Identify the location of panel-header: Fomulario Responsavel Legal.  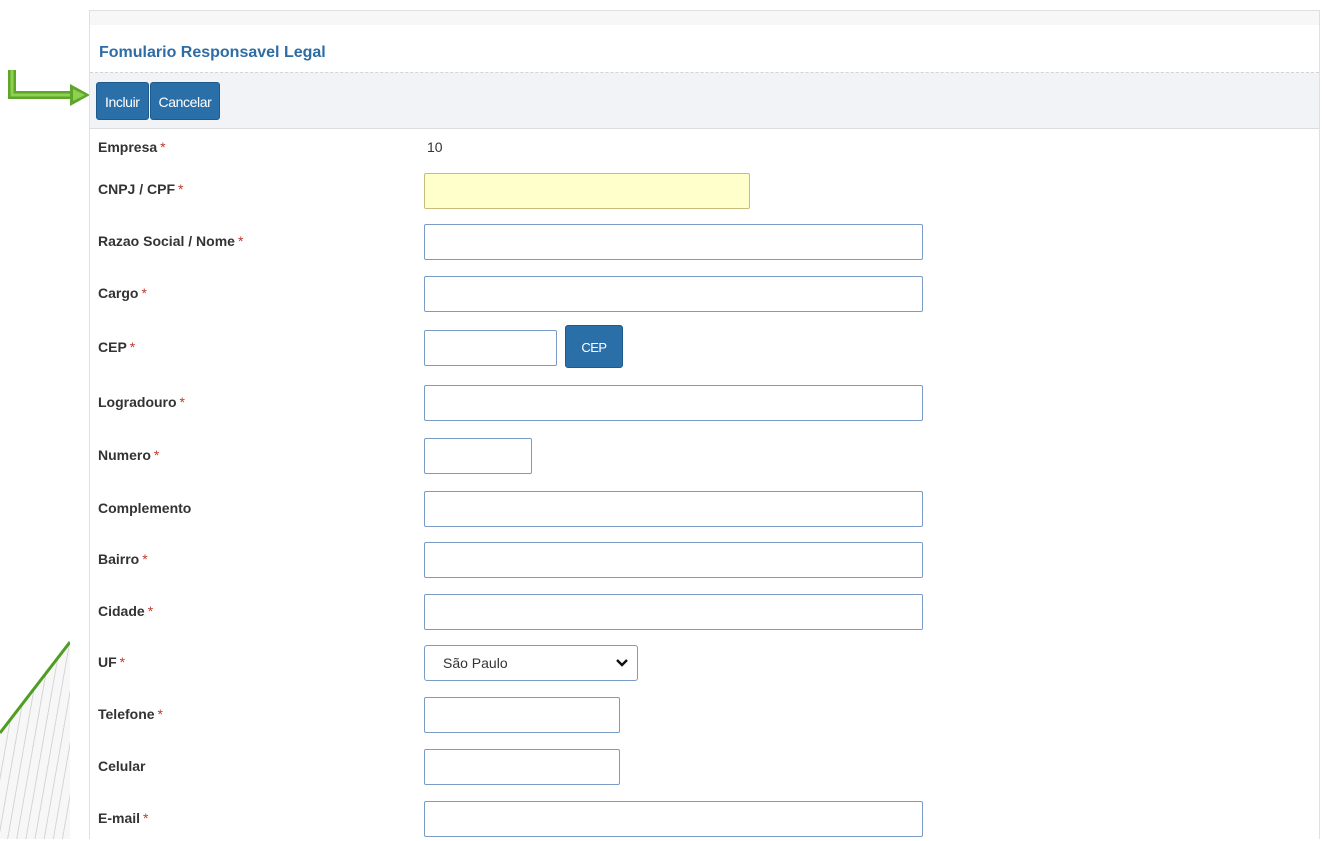
(704, 42).